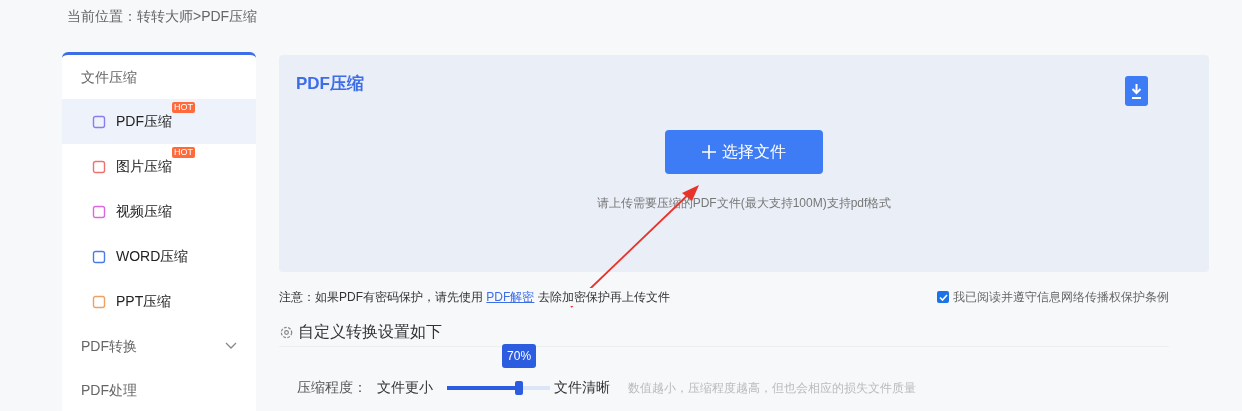 This screenshot has width=1242, height=411. Describe the element at coordinates (744, 152) in the screenshot. I see `select-file-button: 选择文件` at that location.